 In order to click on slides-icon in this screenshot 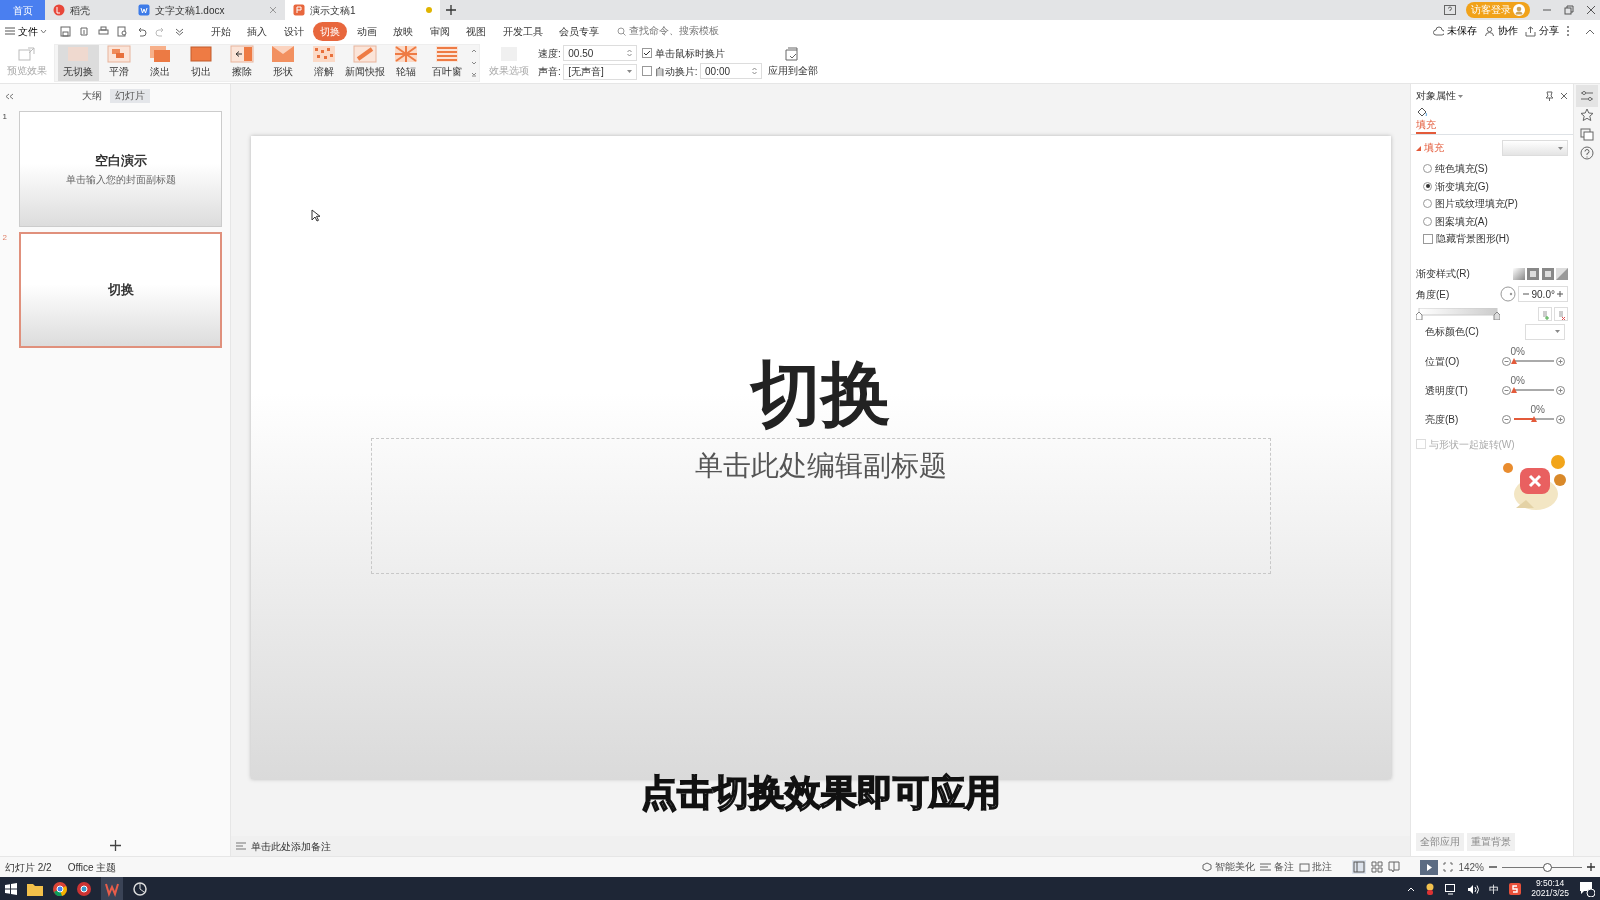, I will do `click(1587, 134)`.